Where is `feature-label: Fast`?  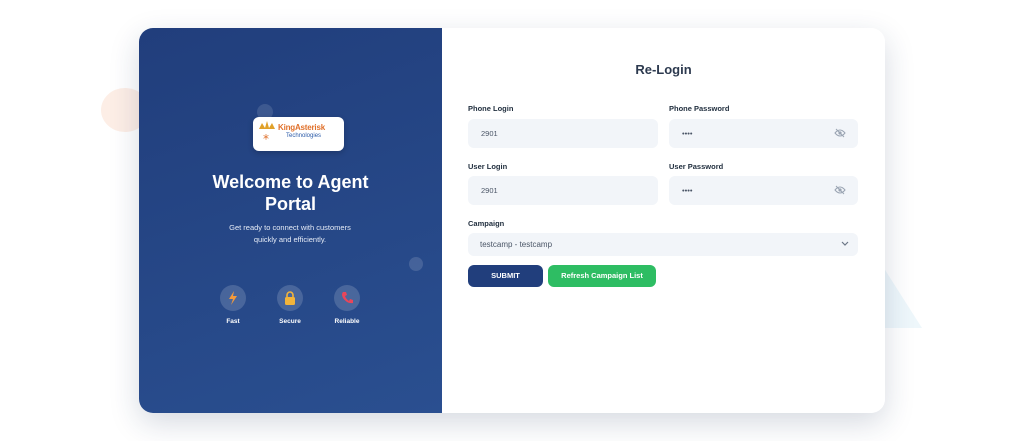
feature-label: Fast is located at coordinates (233, 321).